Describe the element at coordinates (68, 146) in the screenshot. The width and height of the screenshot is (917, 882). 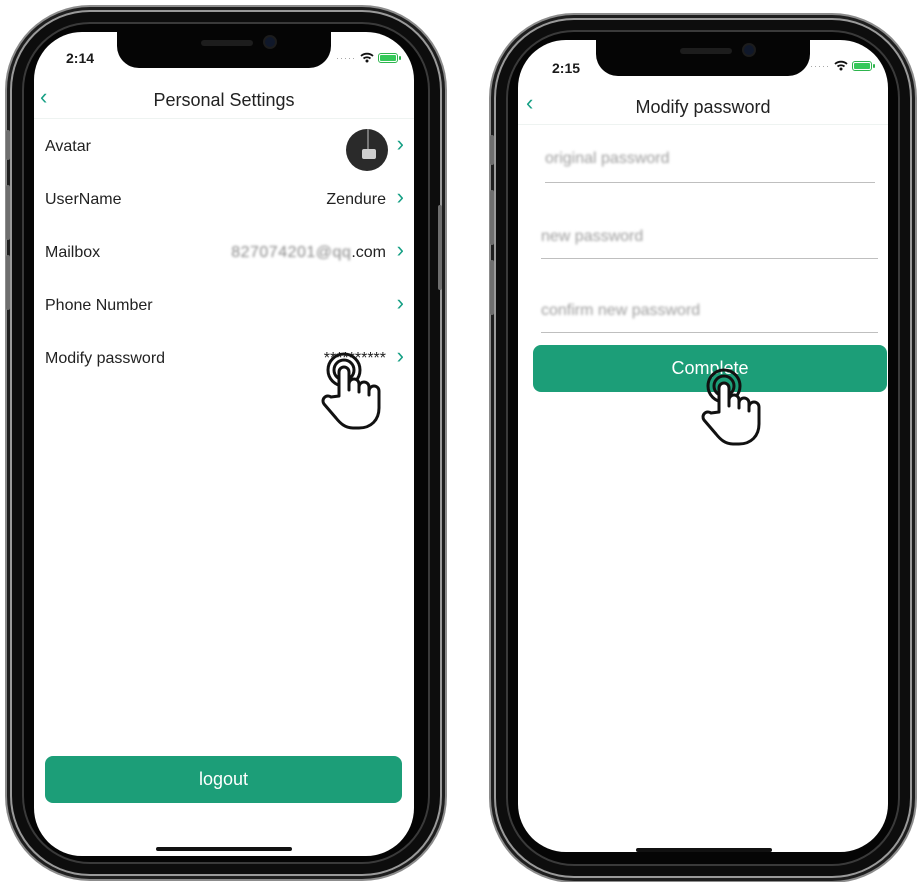
I see `row-label: Avatar` at that location.